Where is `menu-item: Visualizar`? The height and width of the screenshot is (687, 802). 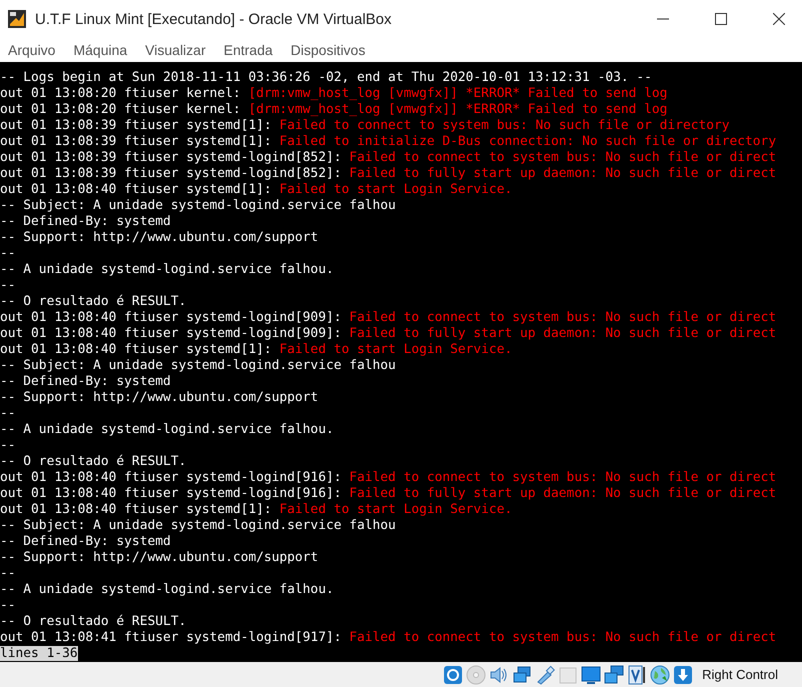 menu-item: Visualizar is located at coordinates (175, 50).